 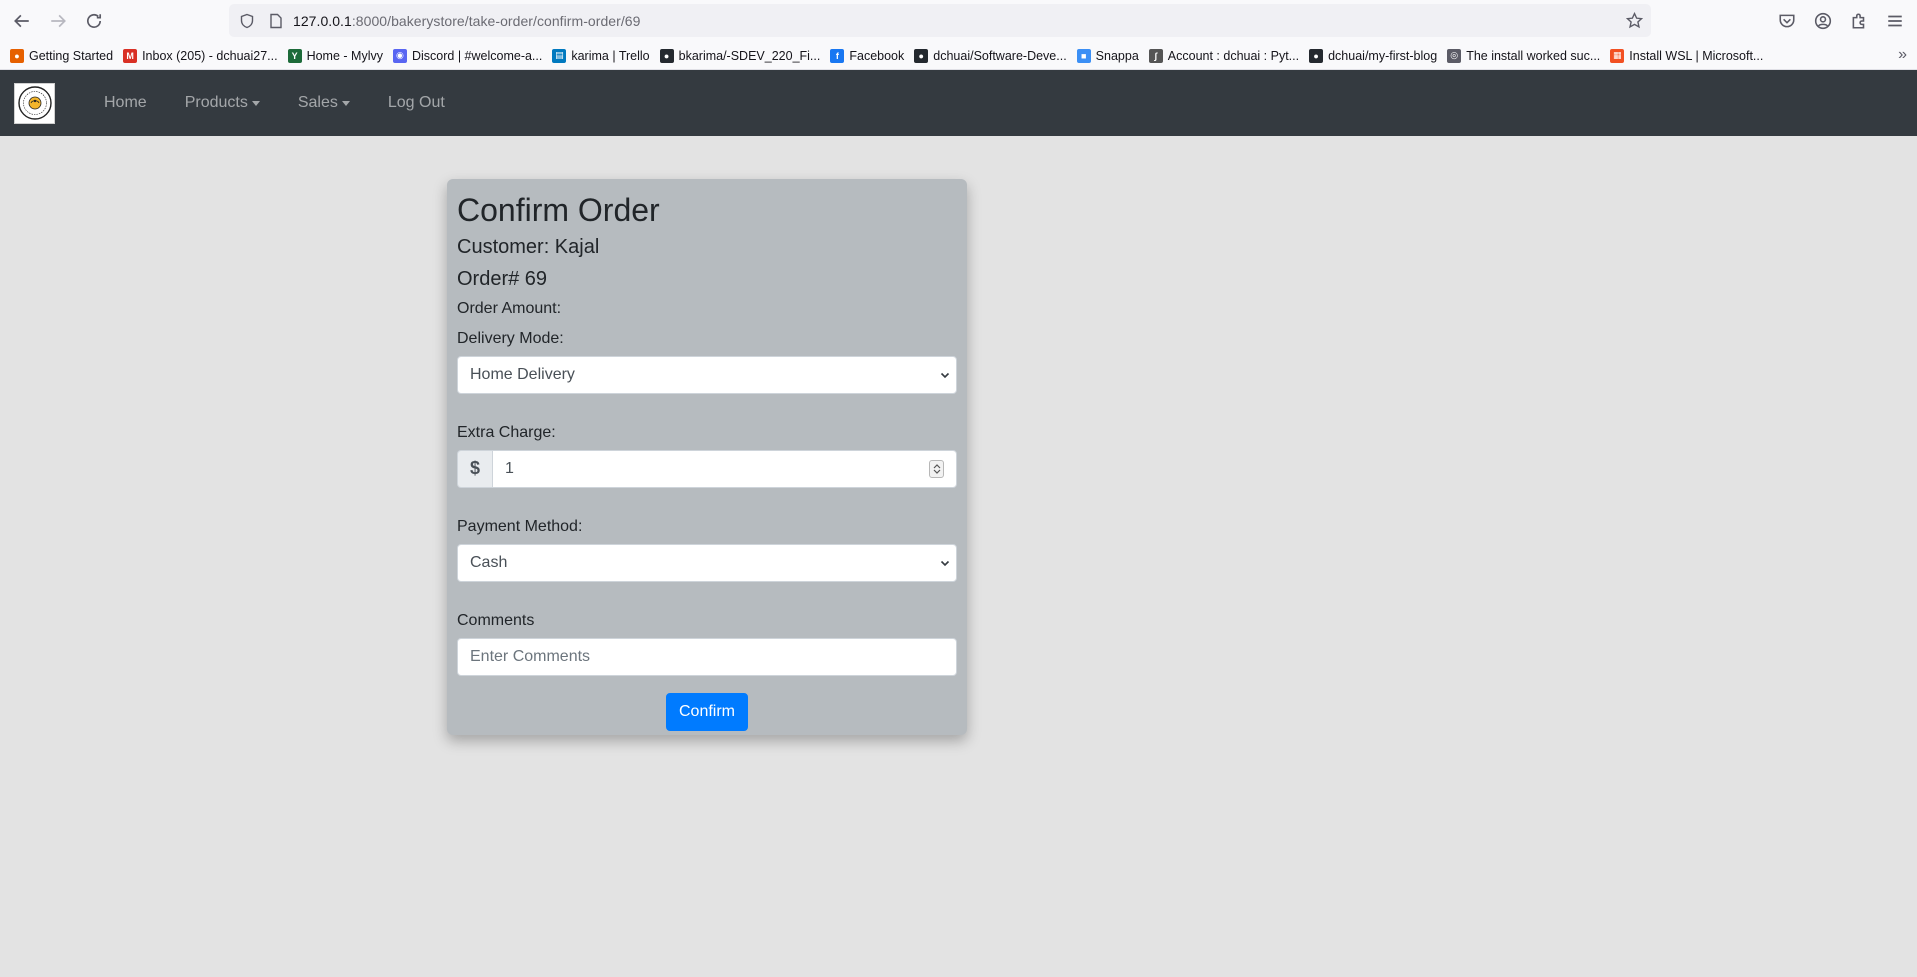 I want to click on delivery-mode-select: Home Delivery, so click(x=707, y=374).